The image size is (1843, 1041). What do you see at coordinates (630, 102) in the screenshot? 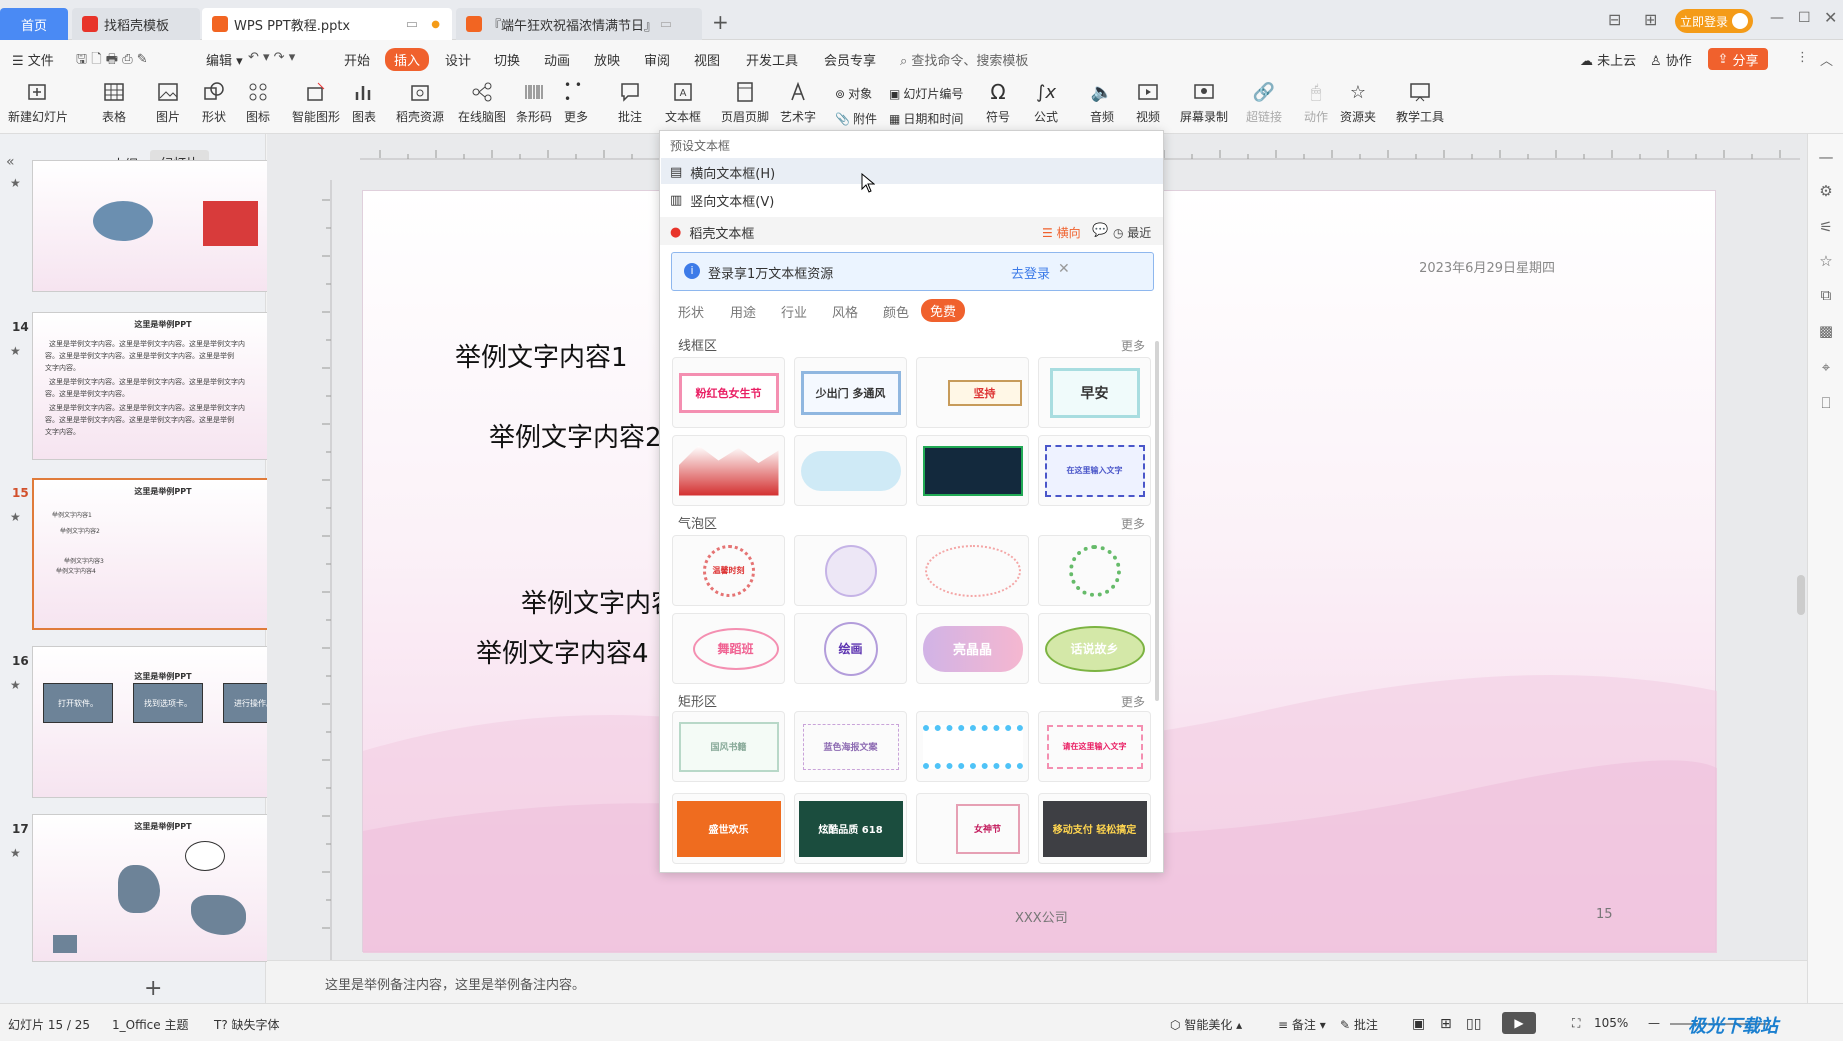
I see `comment-button: 批注` at bounding box center [630, 102].